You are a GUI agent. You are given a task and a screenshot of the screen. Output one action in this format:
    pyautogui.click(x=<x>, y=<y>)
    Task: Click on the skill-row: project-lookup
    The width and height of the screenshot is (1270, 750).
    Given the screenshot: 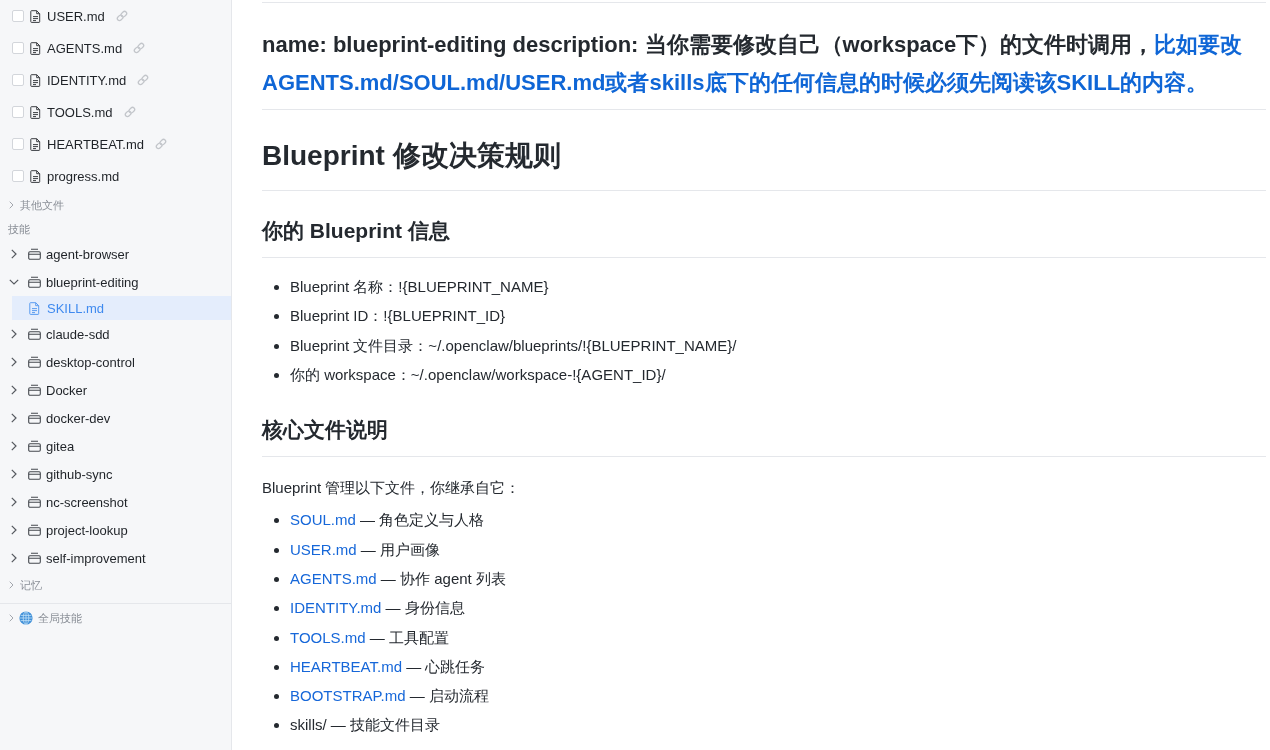 What is the action you would take?
    pyautogui.click(x=115, y=530)
    